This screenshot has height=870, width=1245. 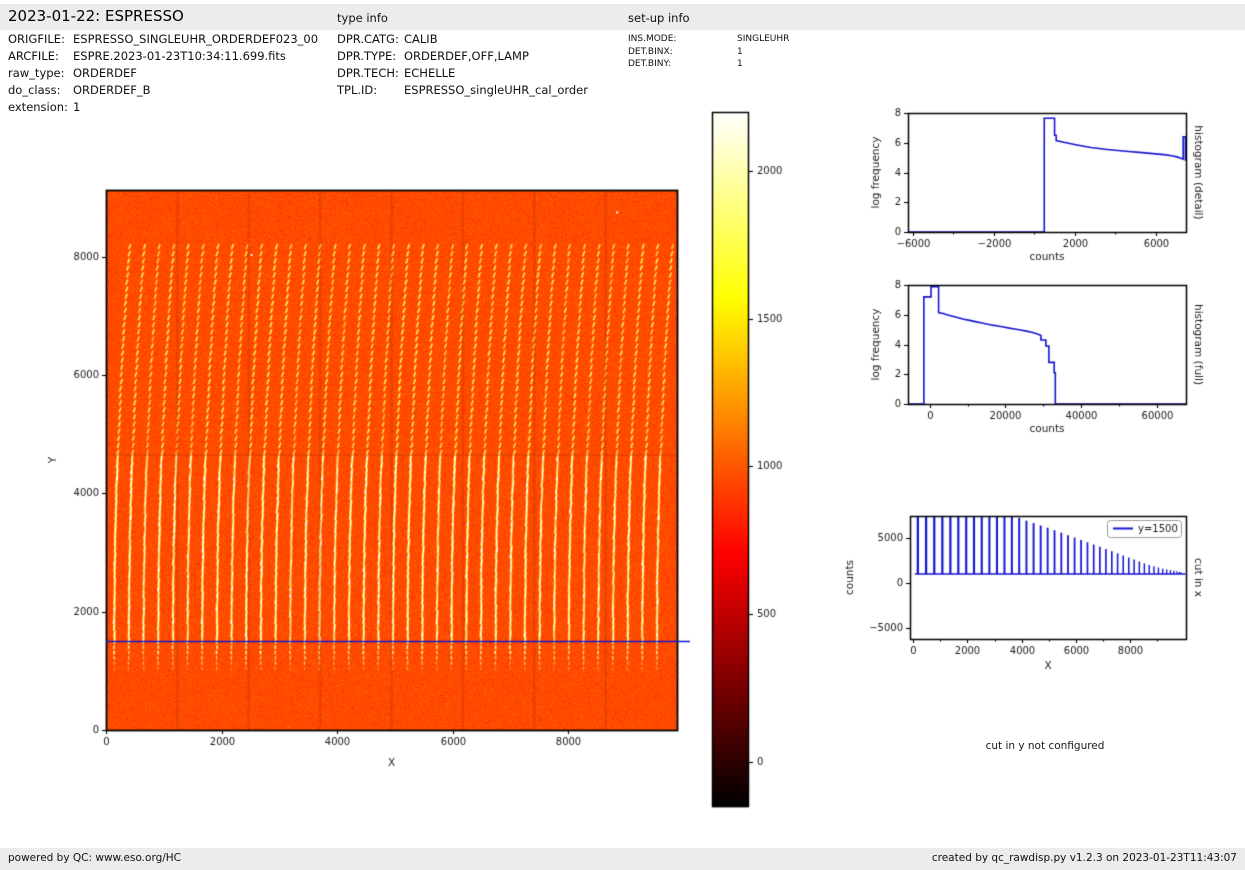 I want to click on det-biny-value: 1, so click(x=740, y=64).